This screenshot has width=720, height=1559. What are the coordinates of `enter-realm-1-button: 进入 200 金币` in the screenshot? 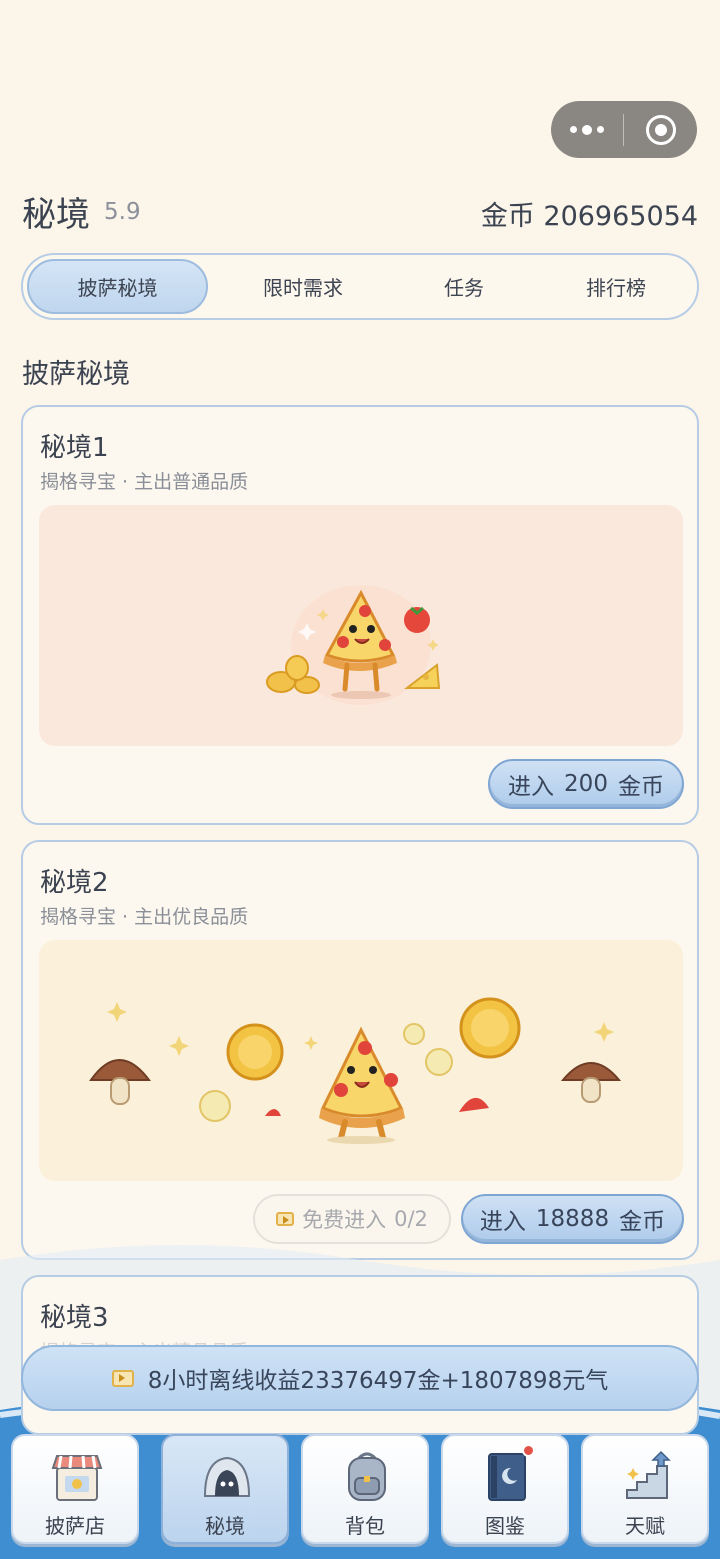 It's located at (586, 784).